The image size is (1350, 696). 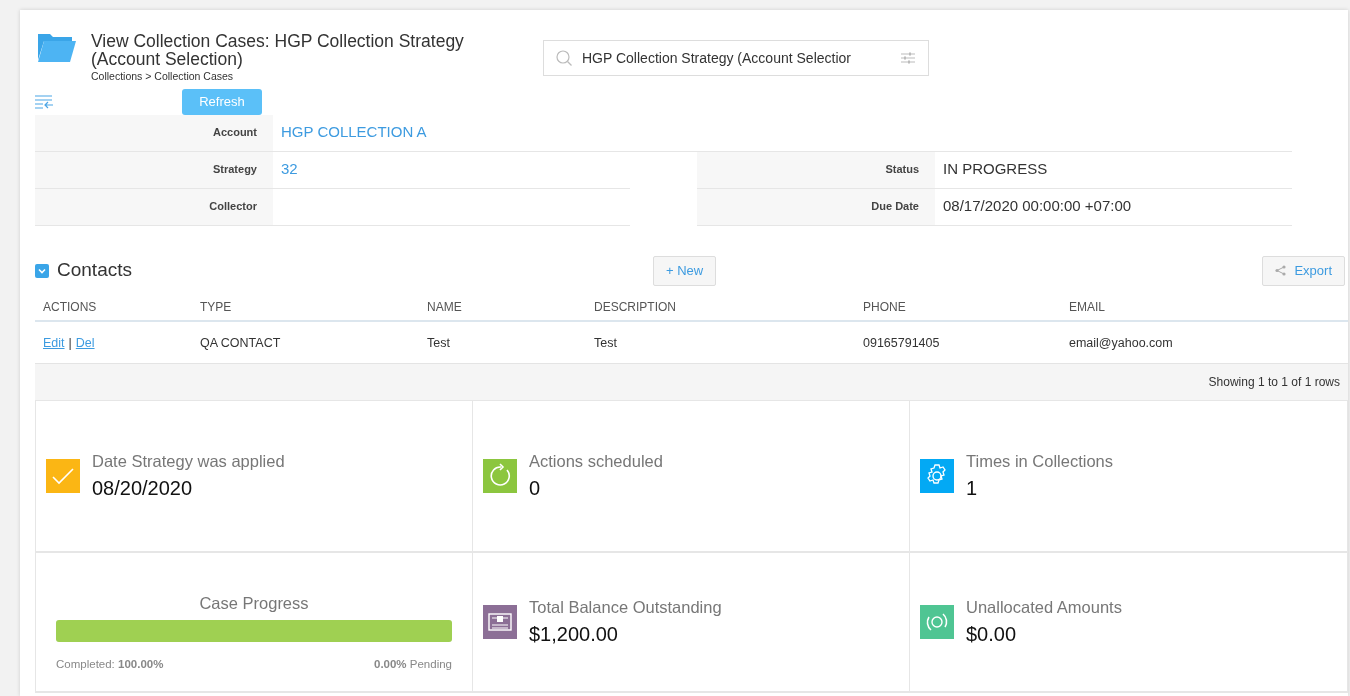 I want to click on filter-icon, so click(x=908, y=58).